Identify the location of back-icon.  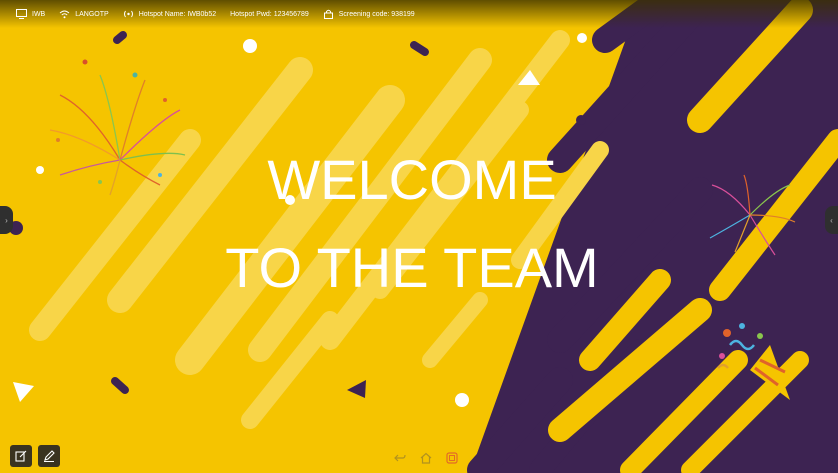
(400, 458).